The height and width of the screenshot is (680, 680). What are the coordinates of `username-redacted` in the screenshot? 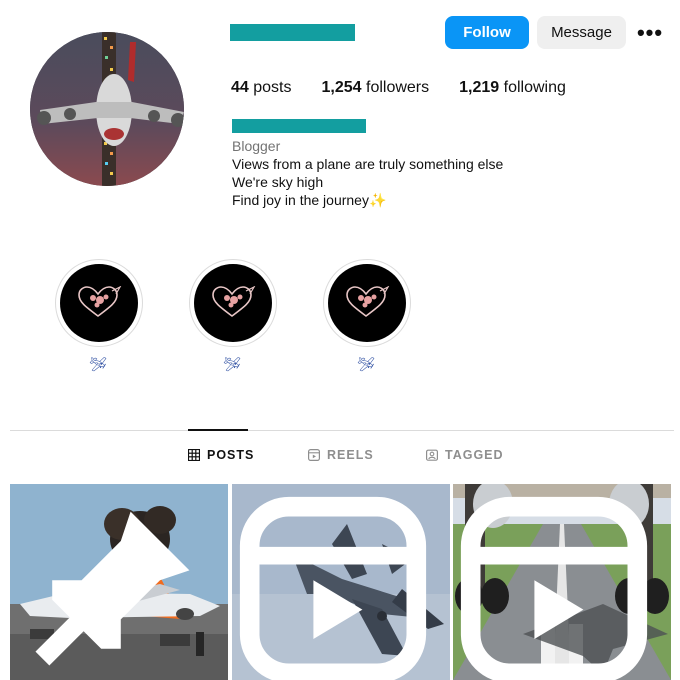 It's located at (292, 32).